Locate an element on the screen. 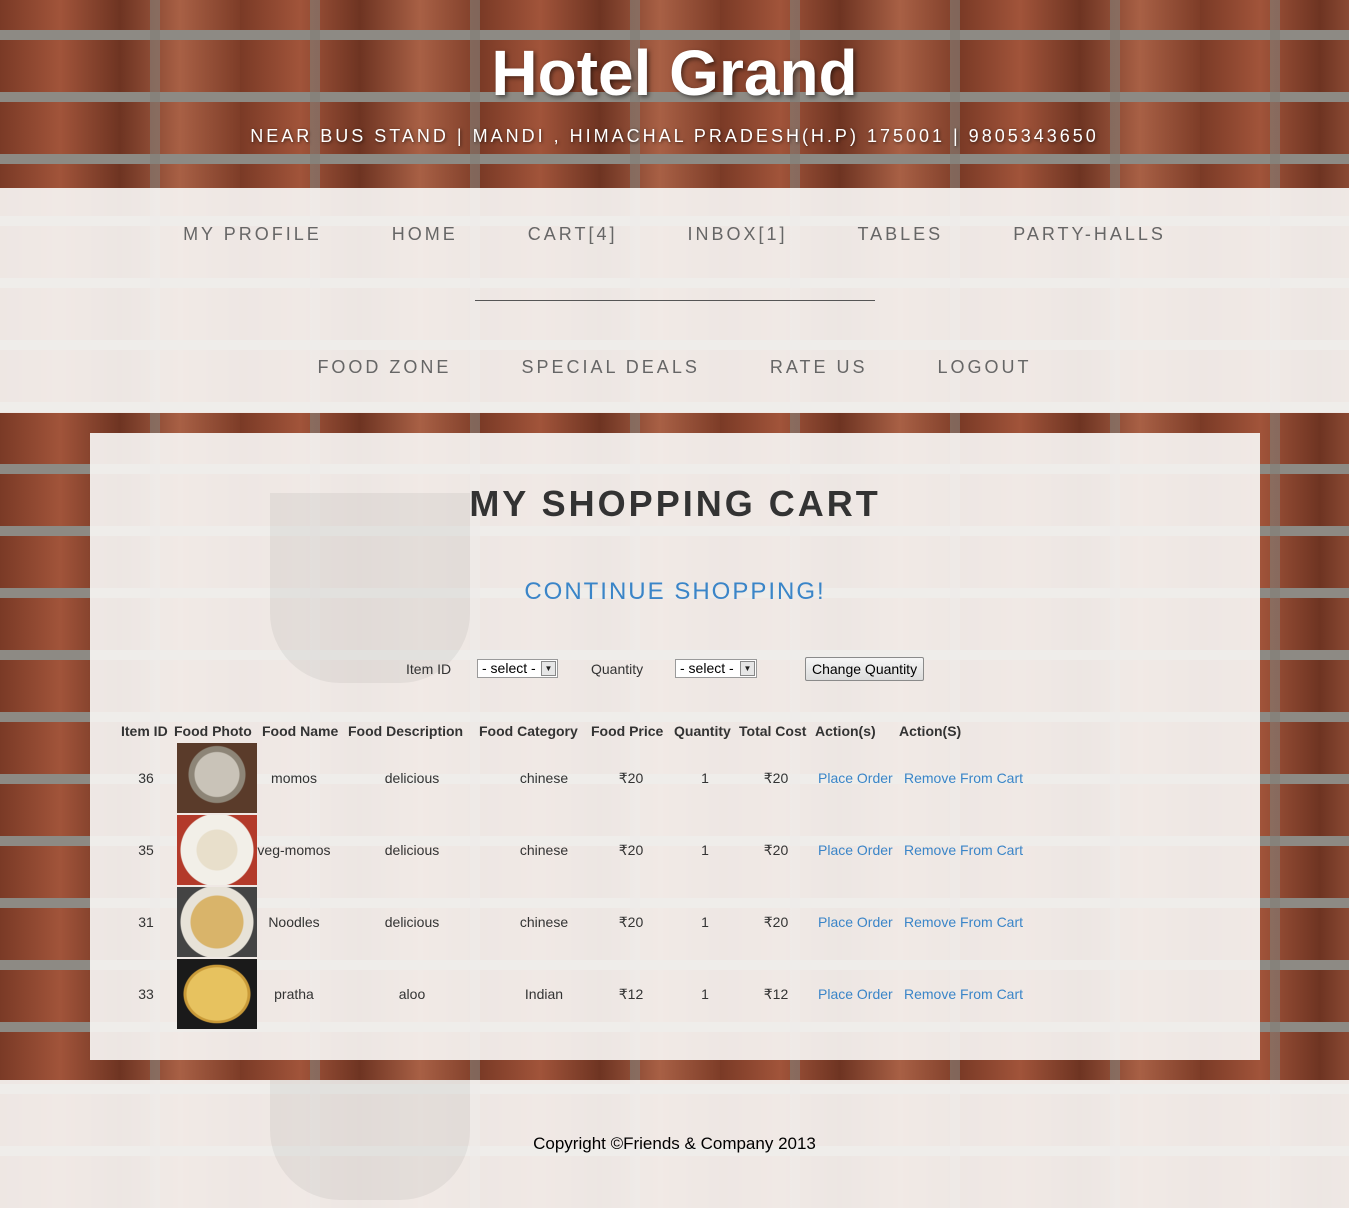 This screenshot has width=1349, height=1208. col-quantity: Quantity is located at coordinates (702, 731).